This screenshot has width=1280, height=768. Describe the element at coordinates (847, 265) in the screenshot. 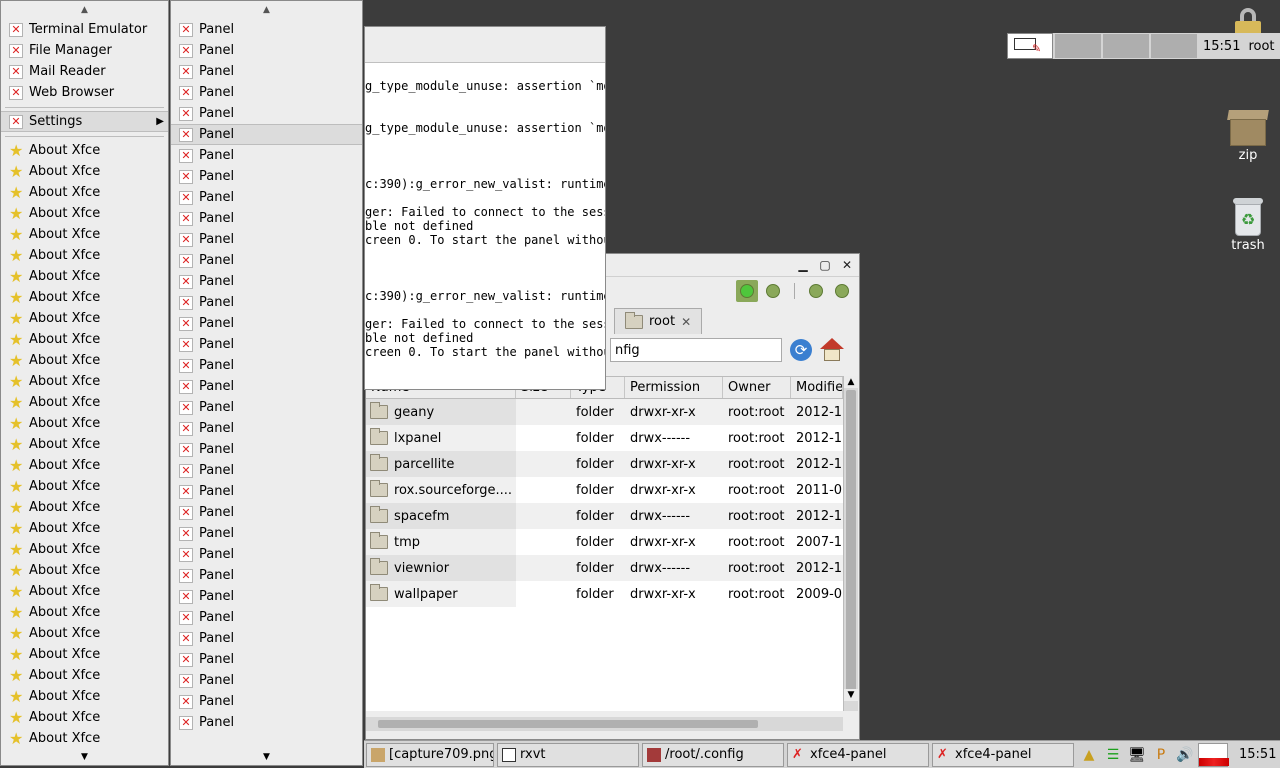

I see `close-button: ✕` at that location.